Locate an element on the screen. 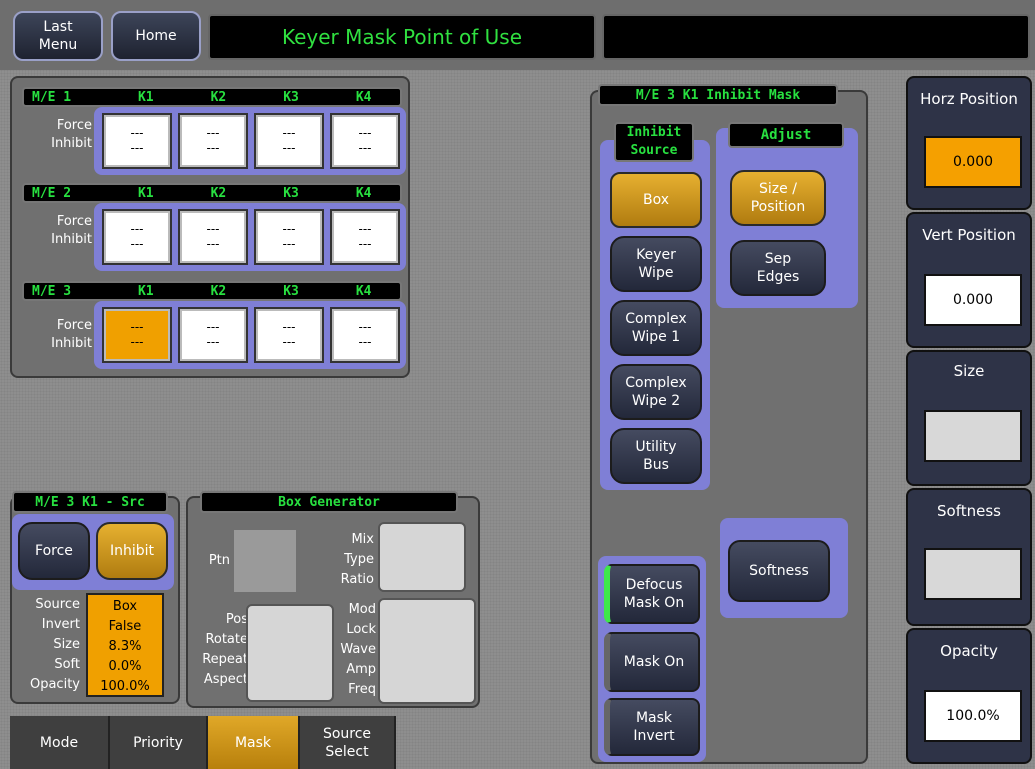  source-complex-wipe-1-button: Complex Wipe 1 is located at coordinates (656, 328).